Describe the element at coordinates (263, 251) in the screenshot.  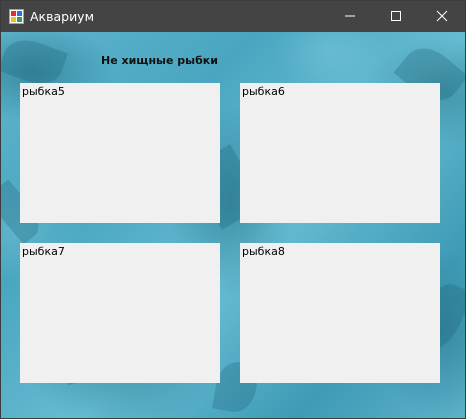
I see `fish-panel-label: рыбка8` at that location.